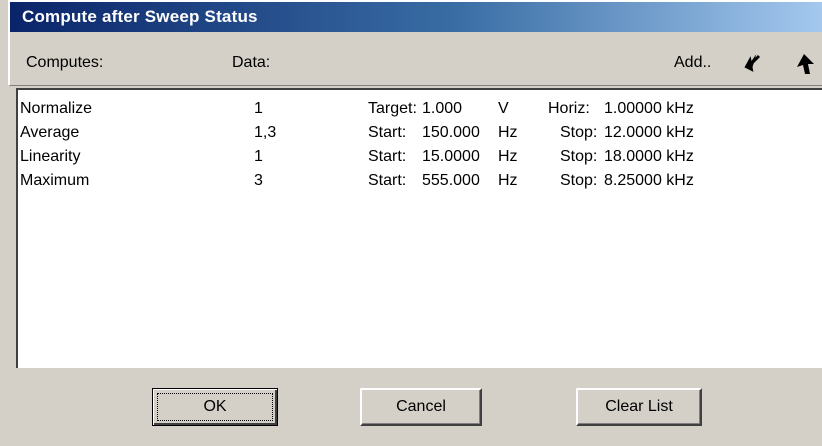 This screenshot has width=822, height=446. I want to click on param2-label: Horiz:, so click(569, 108).